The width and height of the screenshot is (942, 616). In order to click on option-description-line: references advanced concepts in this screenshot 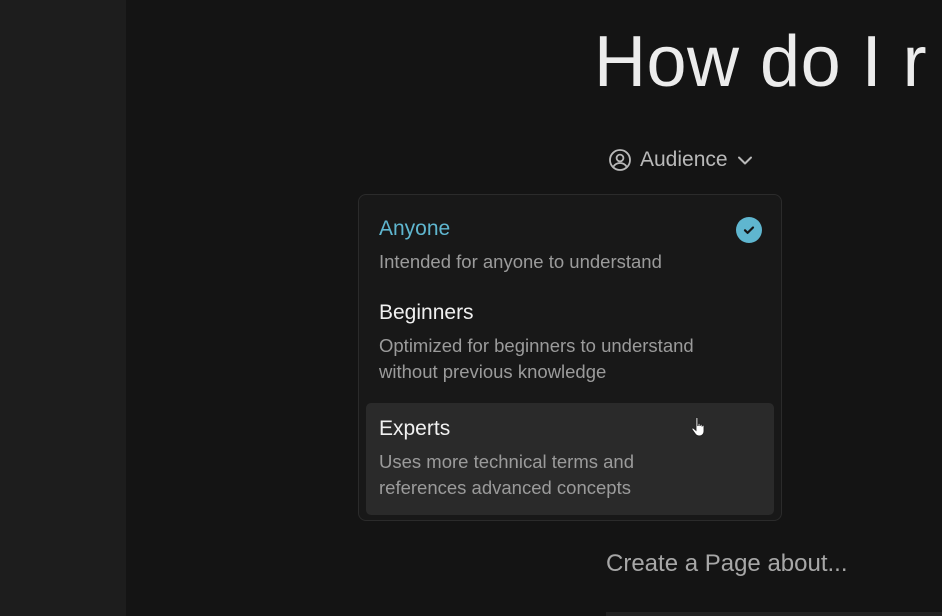, I will do `click(505, 487)`.